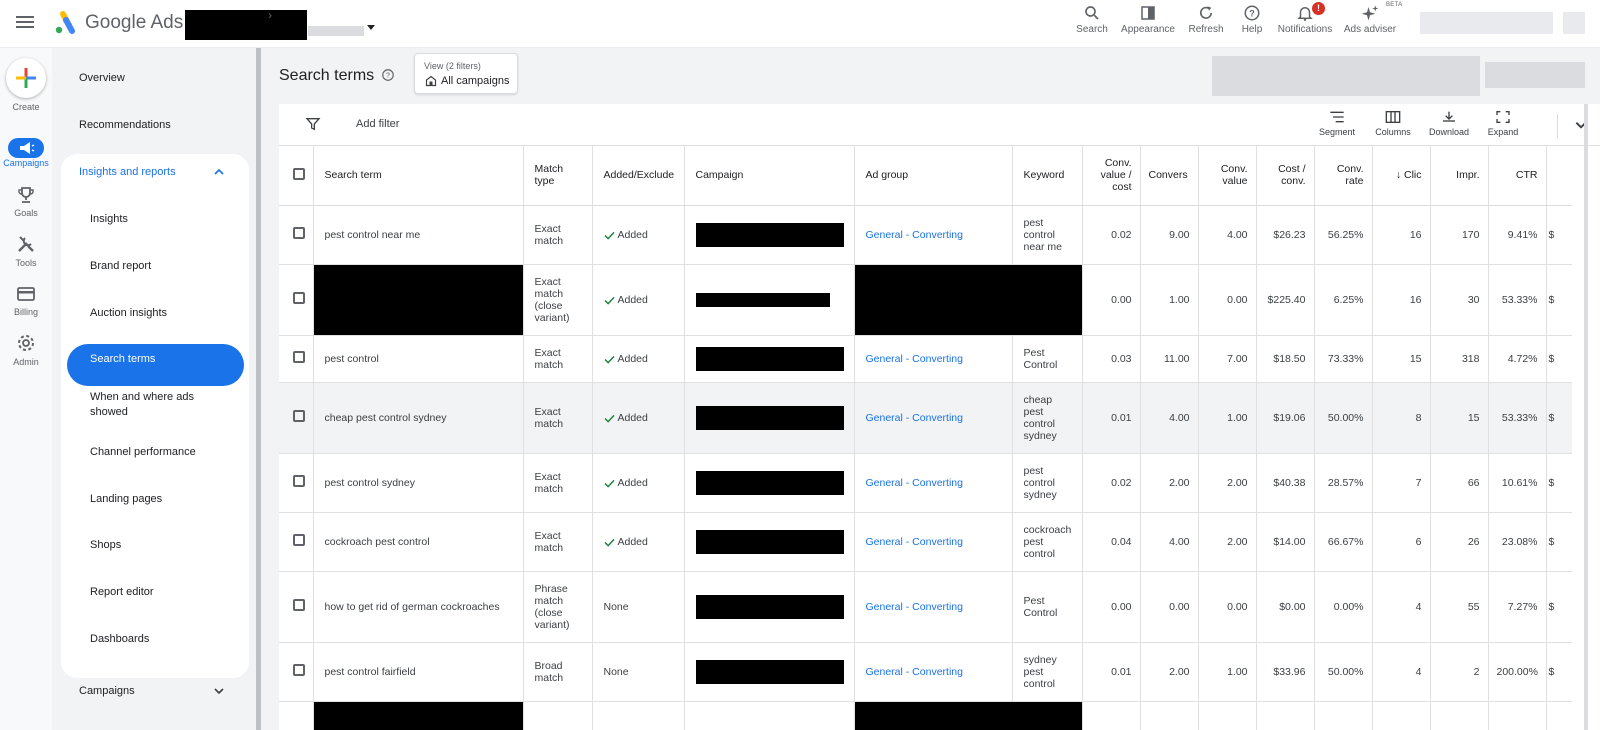 The height and width of the screenshot is (730, 1600). What do you see at coordinates (1169, 176) in the screenshot?
I see `col-conversions: Convers` at bounding box center [1169, 176].